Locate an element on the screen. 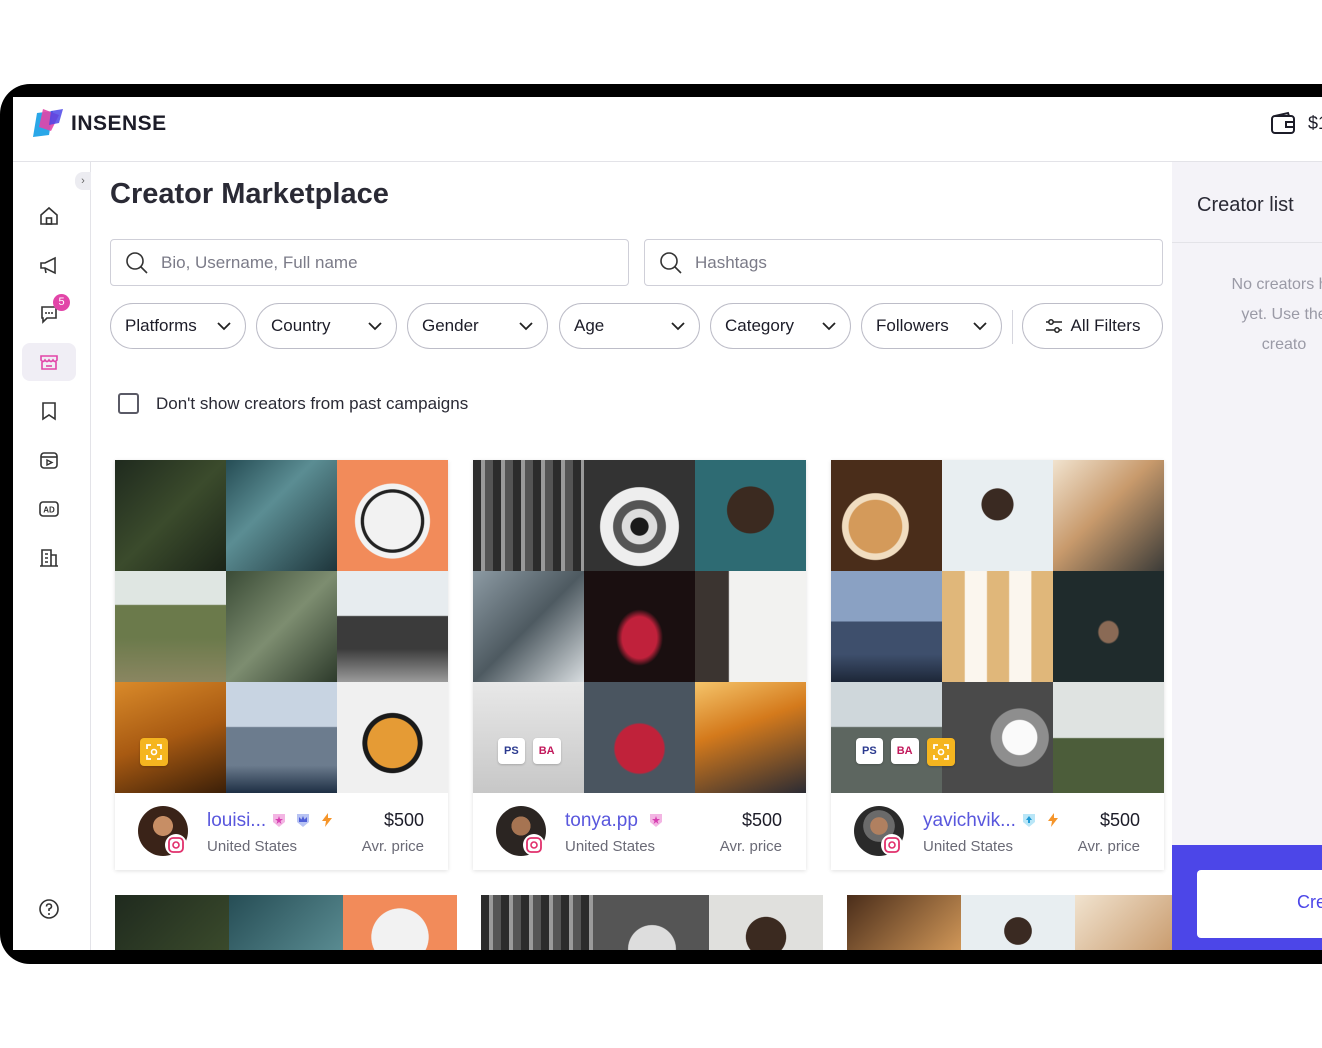  store-icon is located at coordinates (49, 362).